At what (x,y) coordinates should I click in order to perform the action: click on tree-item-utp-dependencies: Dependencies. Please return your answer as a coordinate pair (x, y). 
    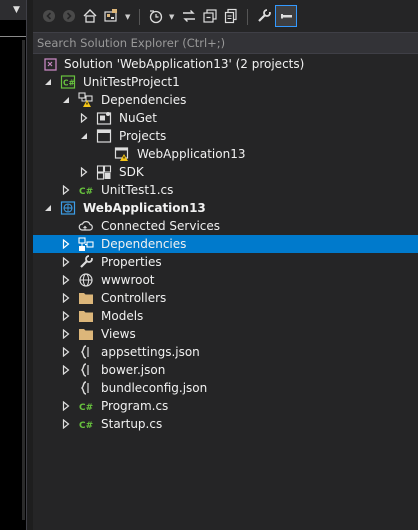
    Looking at the image, I should click on (225, 100).